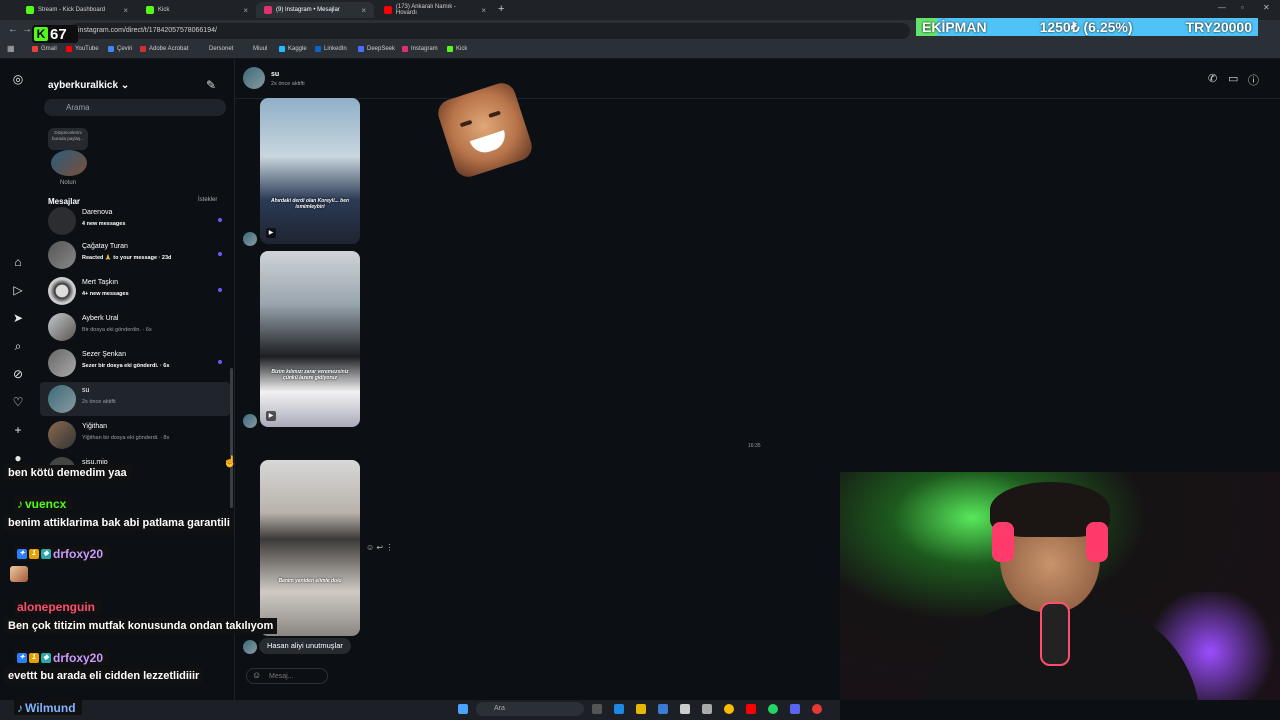 Image resolution: width=1280 pixels, height=720 pixels. Describe the element at coordinates (18, 402) in the screenshot. I see `notifications-heart-icon: ♡` at that location.